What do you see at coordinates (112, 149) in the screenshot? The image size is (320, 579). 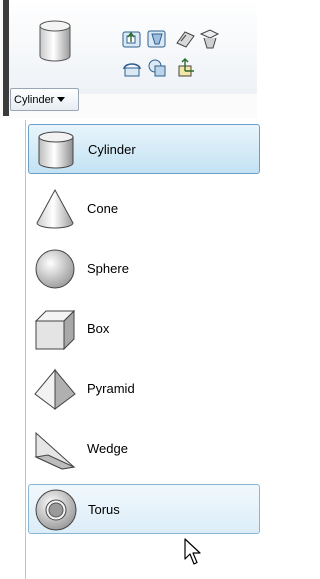 I see `menu-item-label: Cylinder` at bounding box center [112, 149].